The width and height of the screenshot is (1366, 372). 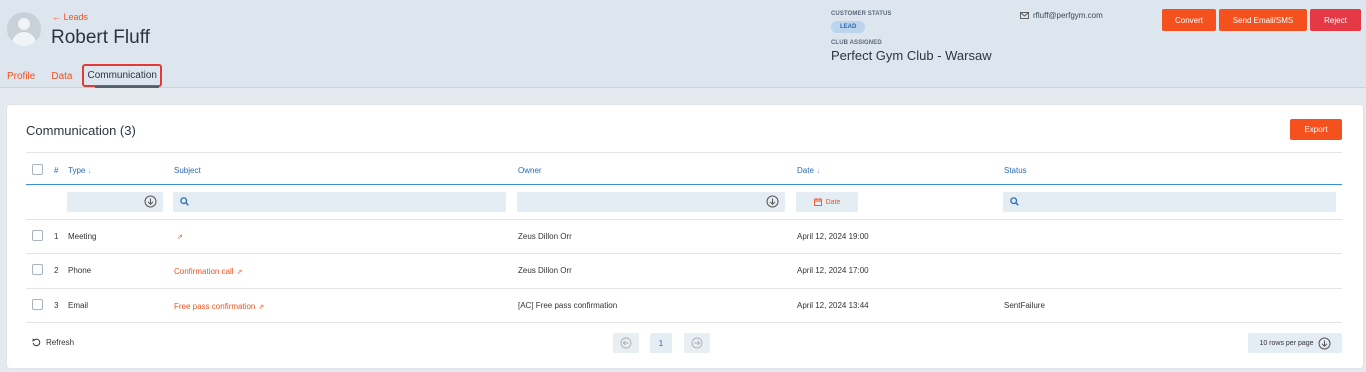 I want to click on page-title: Robert Fluff, so click(x=100, y=37).